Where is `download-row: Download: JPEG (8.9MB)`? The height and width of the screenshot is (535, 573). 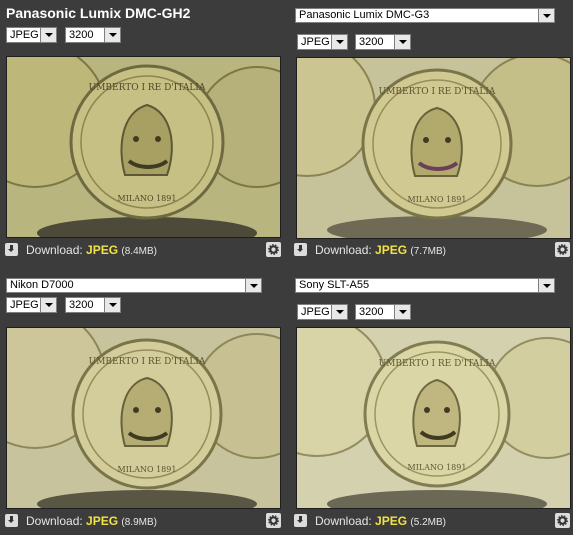
download-row: Download: JPEG (8.9MB) is located at coordinates (143, 522).